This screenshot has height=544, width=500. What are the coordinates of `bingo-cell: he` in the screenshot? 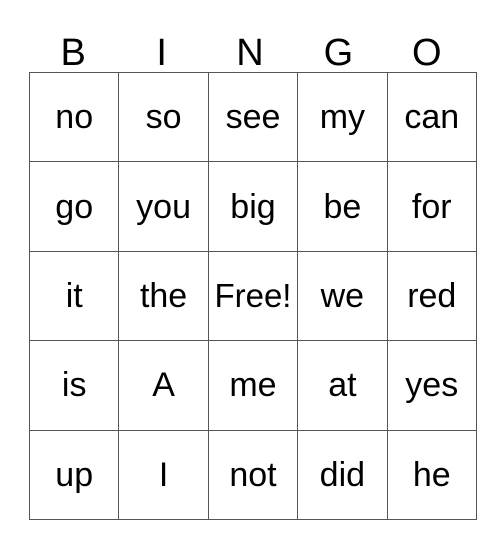 It's located at (431, 474).